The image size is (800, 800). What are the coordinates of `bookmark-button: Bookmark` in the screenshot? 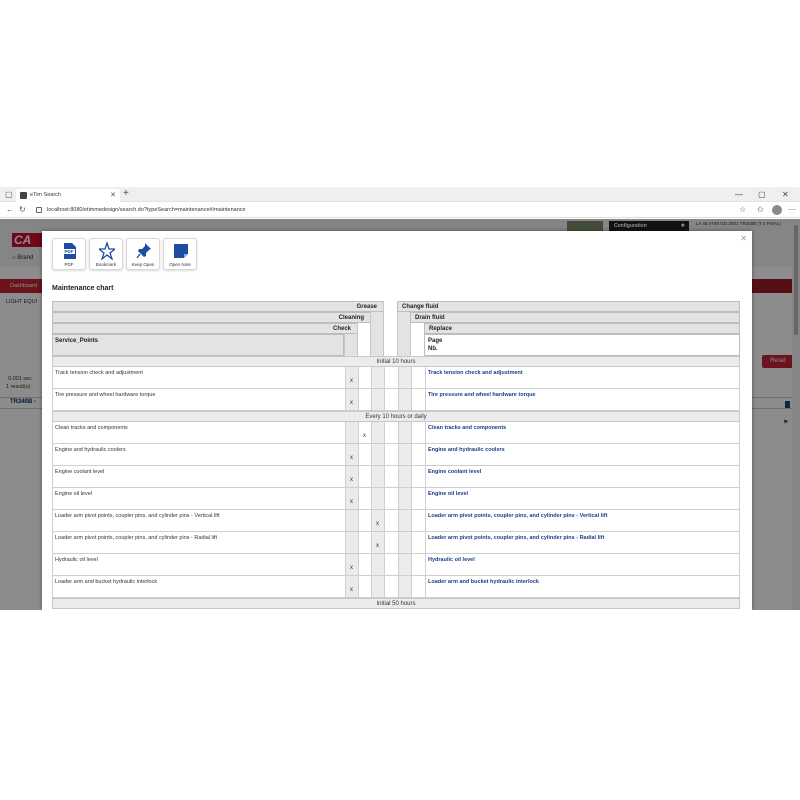 It's located at (106, 254).